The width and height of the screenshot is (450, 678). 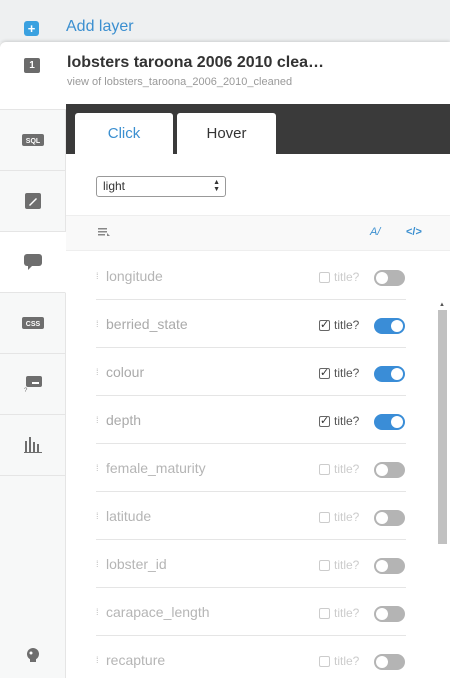 What do you see at coordinates (125, 372) in the screenshot?
I see `field-name: colour` at bounding box center [125, 372].